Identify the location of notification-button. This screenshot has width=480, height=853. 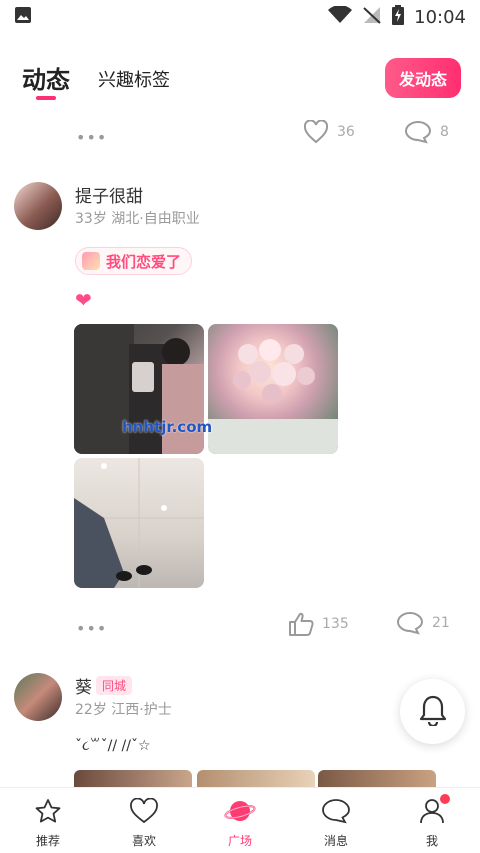
(432, 711).